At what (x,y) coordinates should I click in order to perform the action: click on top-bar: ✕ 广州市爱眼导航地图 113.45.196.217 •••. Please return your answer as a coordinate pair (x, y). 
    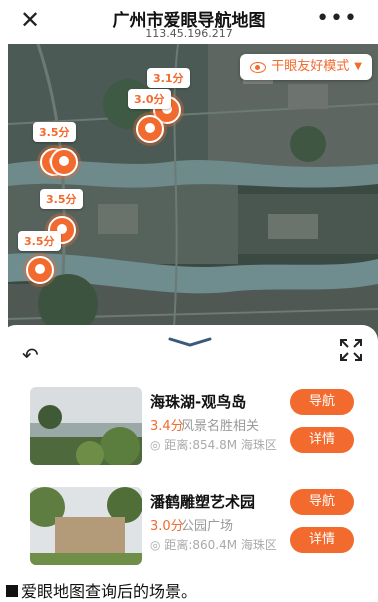
    Looking at the image, I should click on (189, 22).